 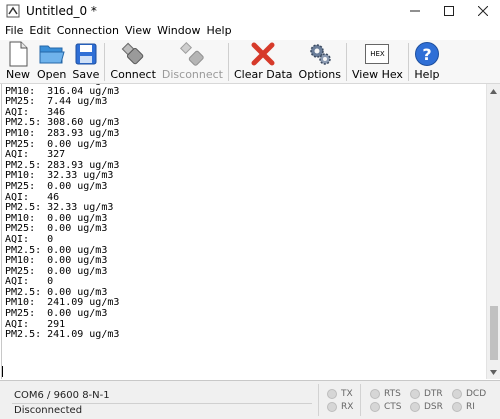 I want to click on maximize-button, so click(x=449, y=11).